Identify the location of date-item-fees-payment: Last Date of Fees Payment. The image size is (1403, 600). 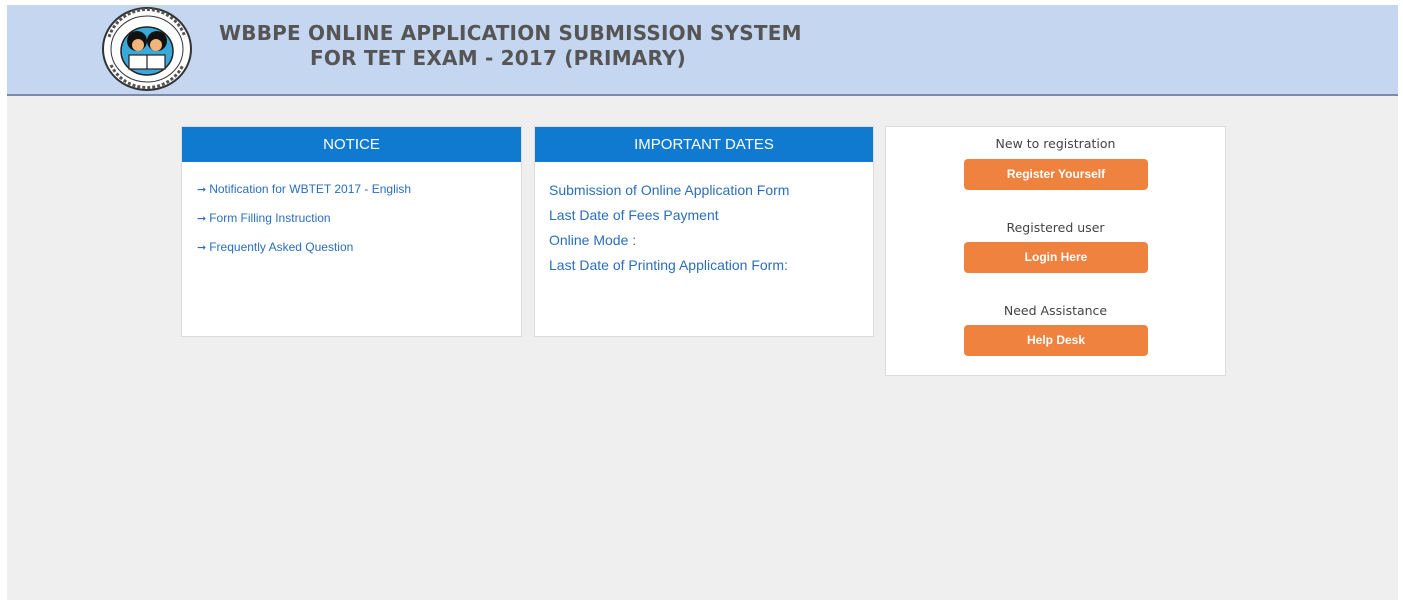
(634, 215).